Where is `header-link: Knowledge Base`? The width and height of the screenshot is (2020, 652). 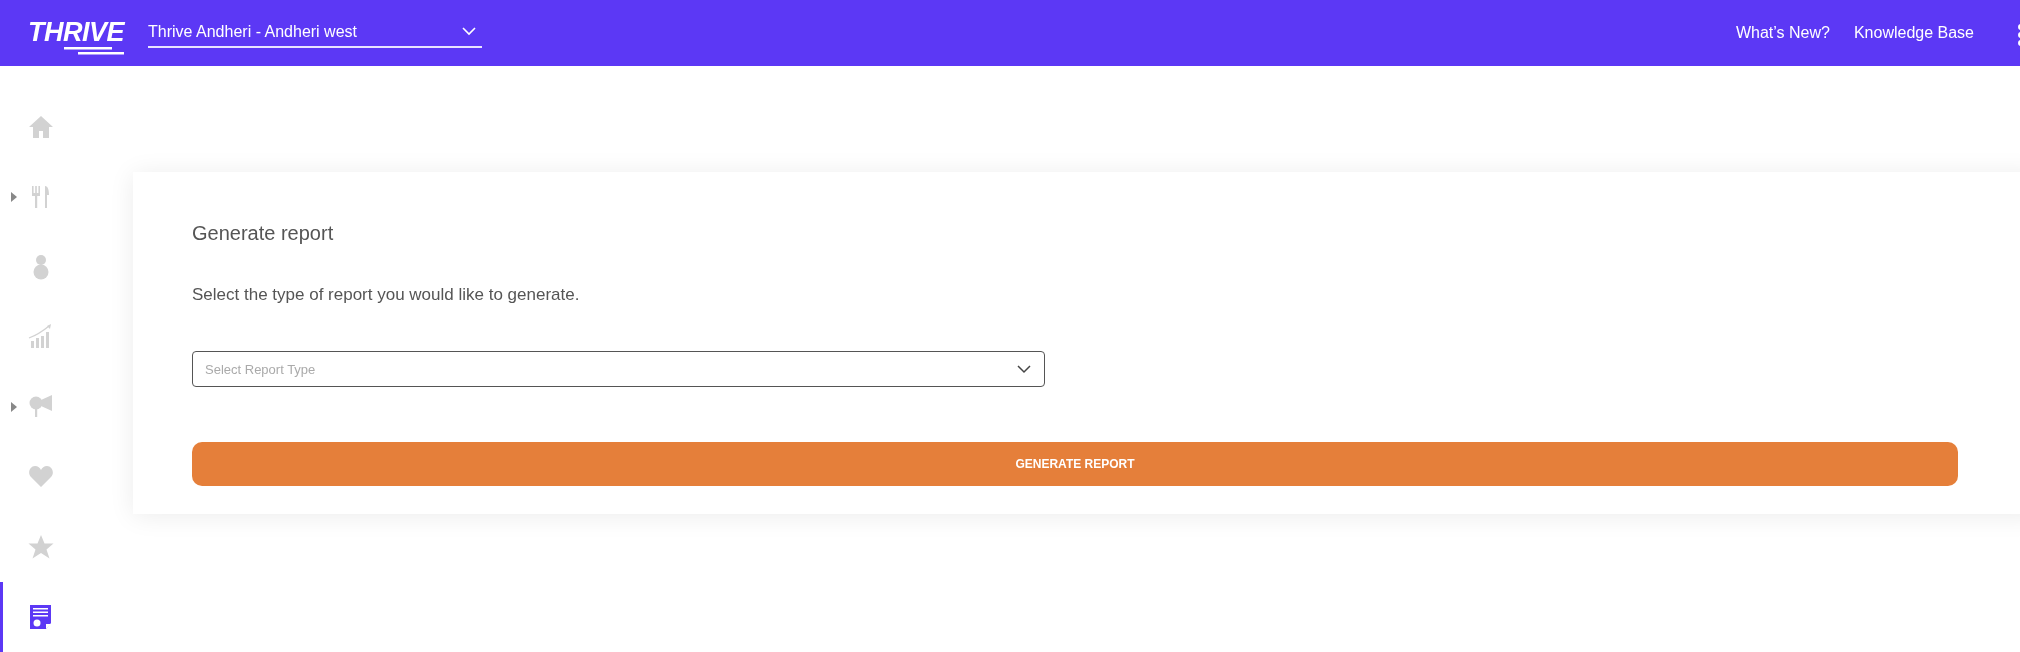 header-link: Knowledge Base is located at coordinates (1913, 33).